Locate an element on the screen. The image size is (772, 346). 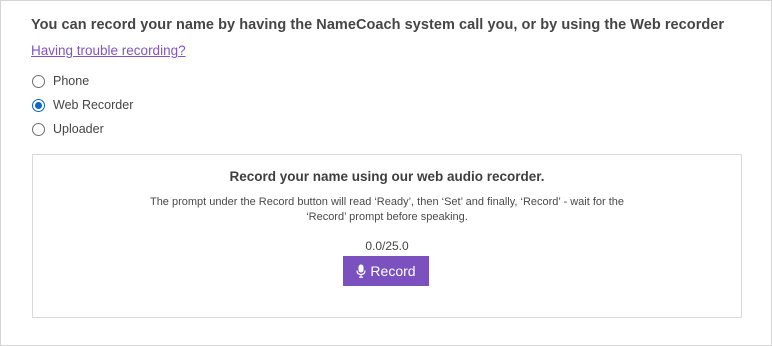
record-button: Record is located at coordinates (386, 271).